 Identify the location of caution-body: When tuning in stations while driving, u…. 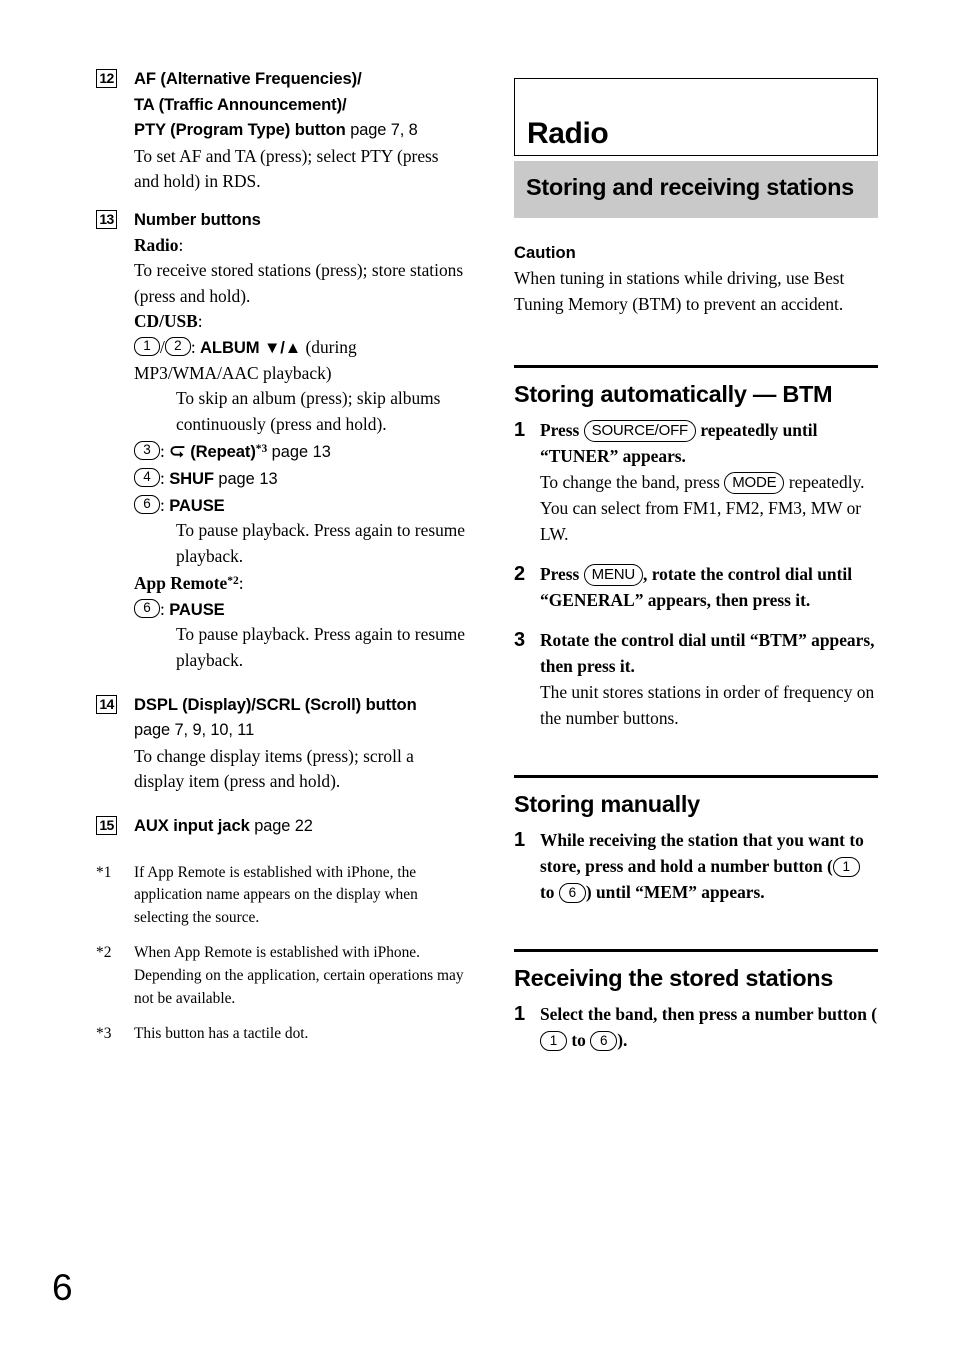
(679, 291).